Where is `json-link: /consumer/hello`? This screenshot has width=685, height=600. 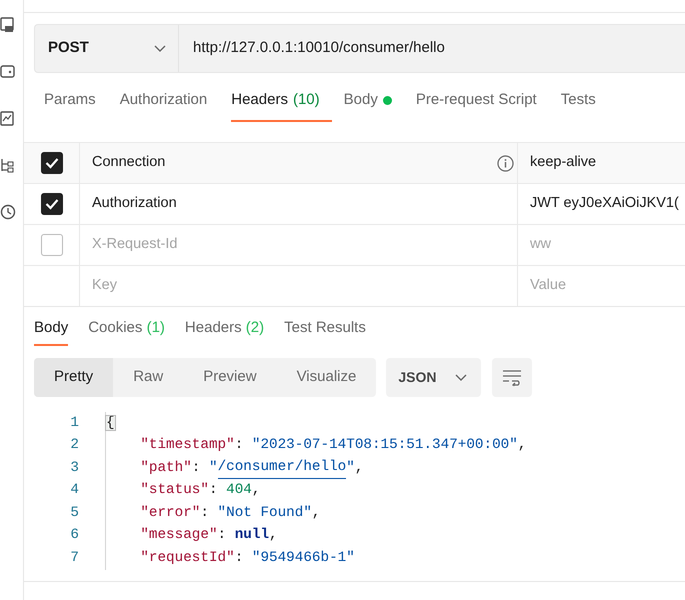
json-link: /consumer/hello is located at coordinates (282, 468).